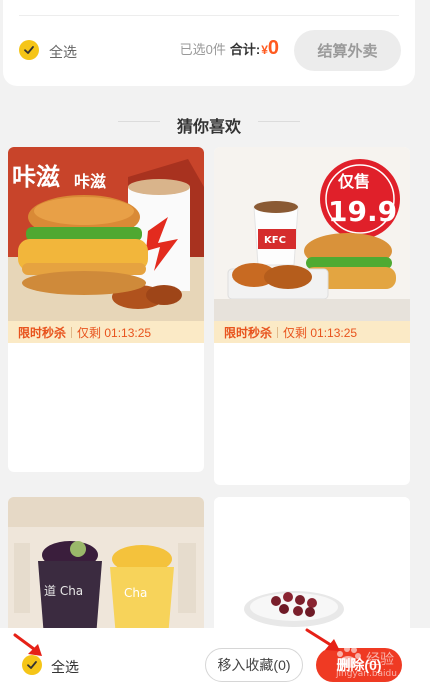  What do you see at coordinates (106, 234) in the screenshot?
I see `product-image-burger: 咔滋 咔滋` at bounding box center [106, 234].